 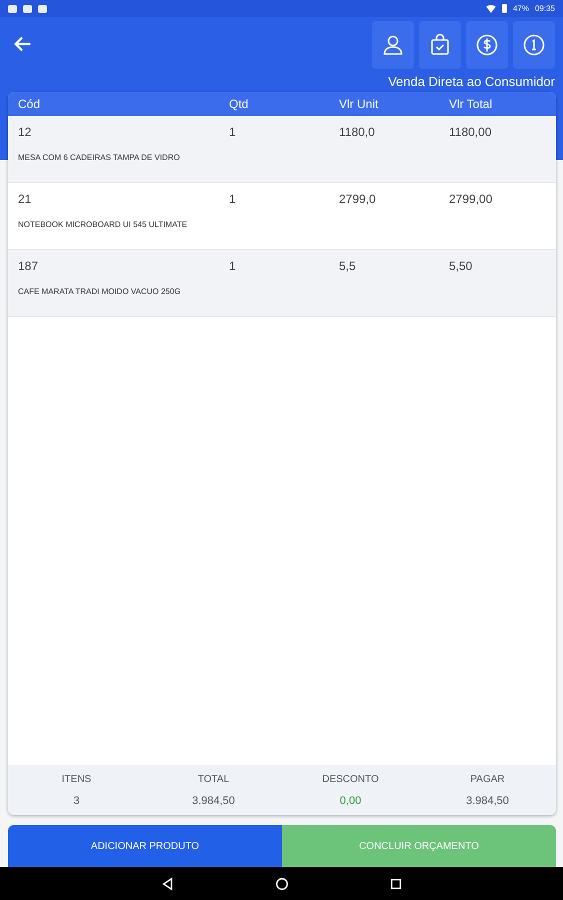 What do you see at coordinates (99, 157) in the screenshot?
I see `product-description: MESA COM 6 CADEIRAS TAMPA DE VIDRO` at bounding box center [99, 157].